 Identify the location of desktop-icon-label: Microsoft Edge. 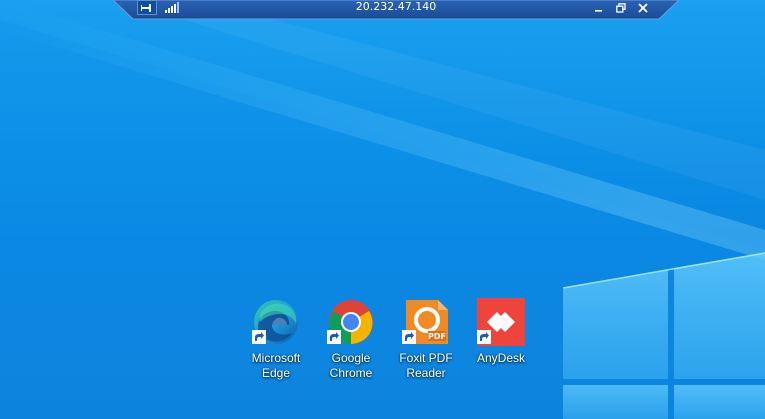
(276, 365).